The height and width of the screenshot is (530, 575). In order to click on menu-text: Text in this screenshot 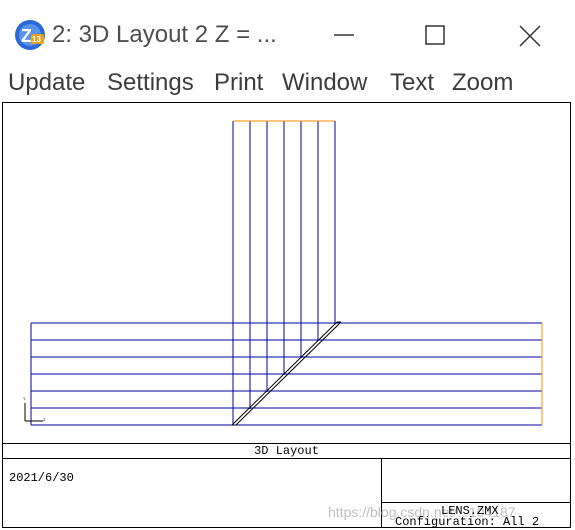, I will do `click(412, 84)`.